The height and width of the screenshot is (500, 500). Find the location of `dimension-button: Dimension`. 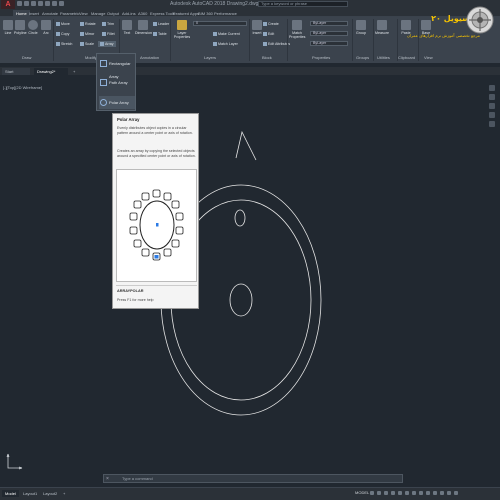

dimension-button: Dimension is located at coordinates (143, 27).